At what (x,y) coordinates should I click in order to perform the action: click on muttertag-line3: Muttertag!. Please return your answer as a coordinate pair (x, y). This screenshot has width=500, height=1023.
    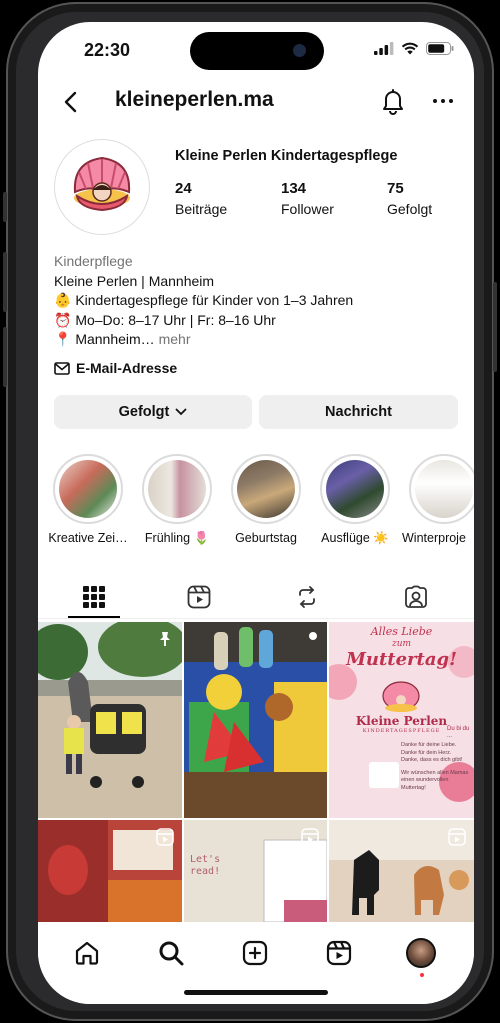
    Looking at the image, I should click on (401, 659).